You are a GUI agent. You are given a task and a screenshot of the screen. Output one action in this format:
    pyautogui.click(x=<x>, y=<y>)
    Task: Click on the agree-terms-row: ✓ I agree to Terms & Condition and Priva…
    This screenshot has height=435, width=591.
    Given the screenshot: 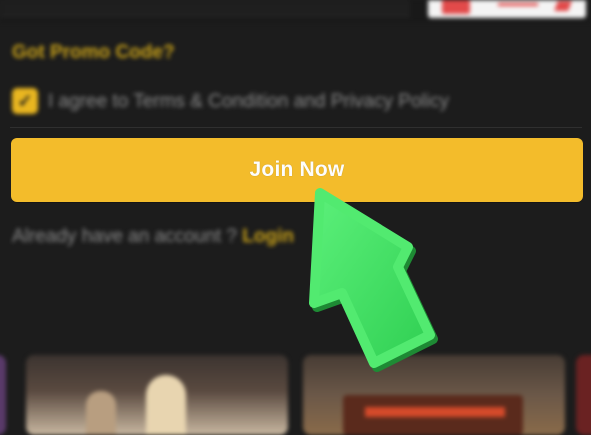 What is the action you would take?
    pyautogui.click(x=292, y=102)
    